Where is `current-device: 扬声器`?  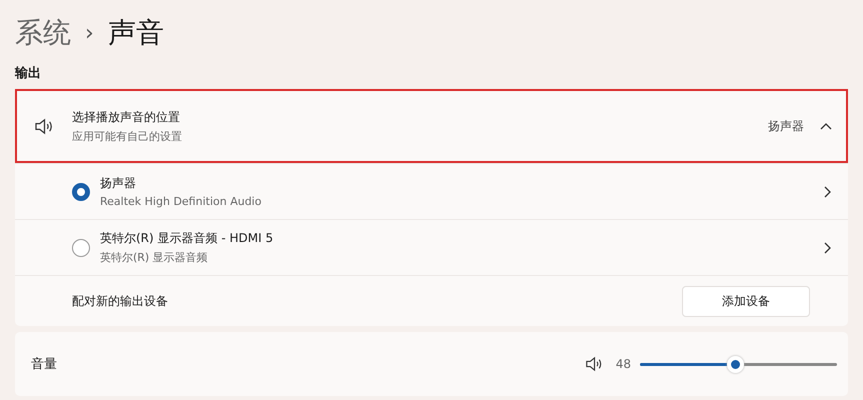 current-device: 扬声器 is located at coordinates (786, 126).